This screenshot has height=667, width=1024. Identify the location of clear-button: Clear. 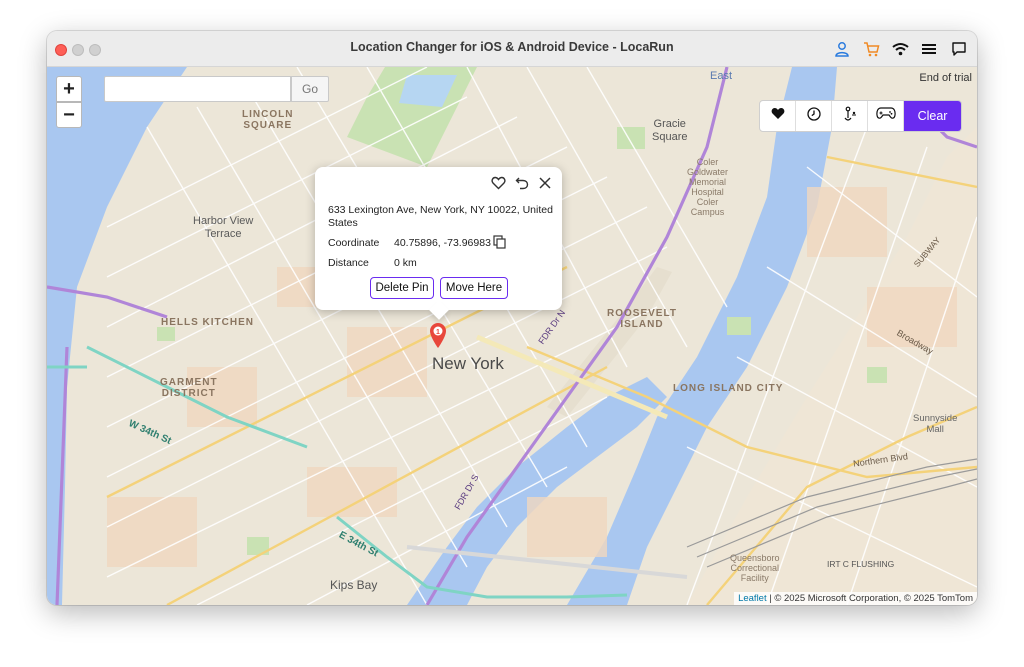
(932, 116).